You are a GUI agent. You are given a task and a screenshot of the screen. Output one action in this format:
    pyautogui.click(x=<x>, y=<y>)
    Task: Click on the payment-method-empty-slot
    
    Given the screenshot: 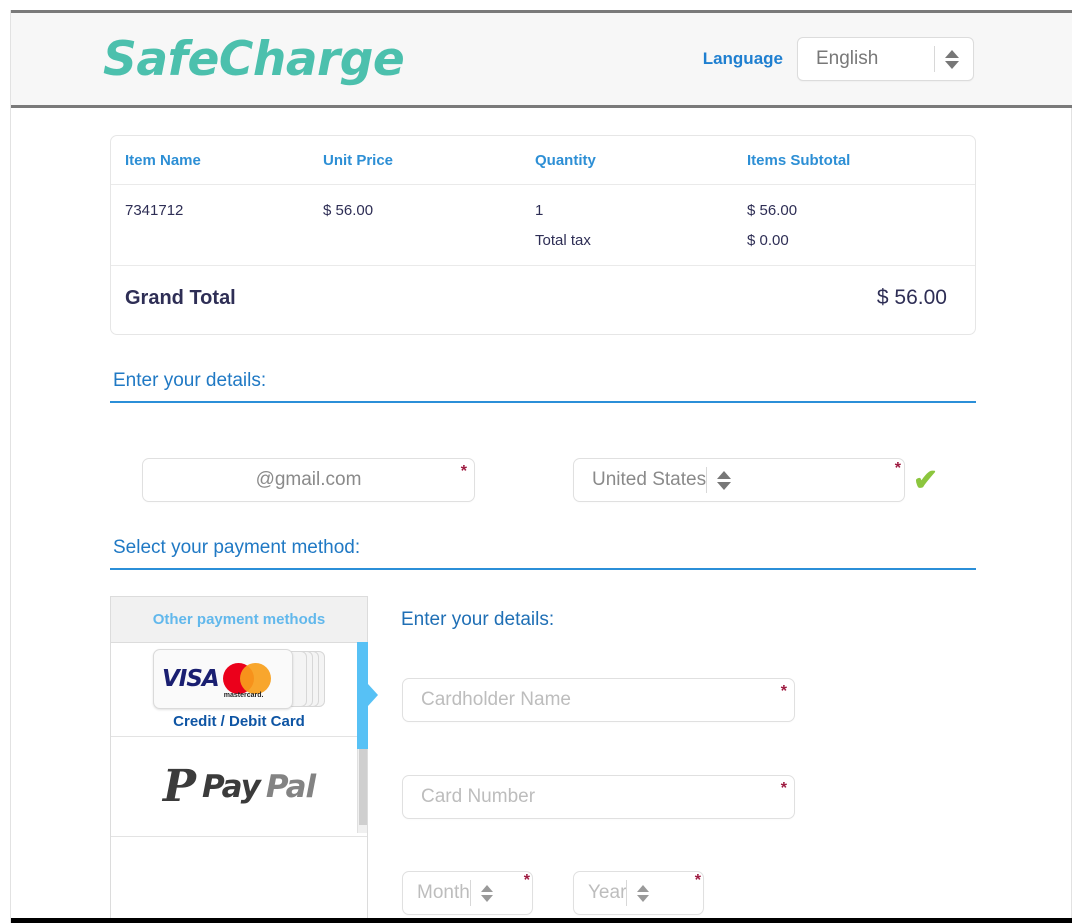 What is the action you would take?
    pyautogui.click(x=239, y=879)
    